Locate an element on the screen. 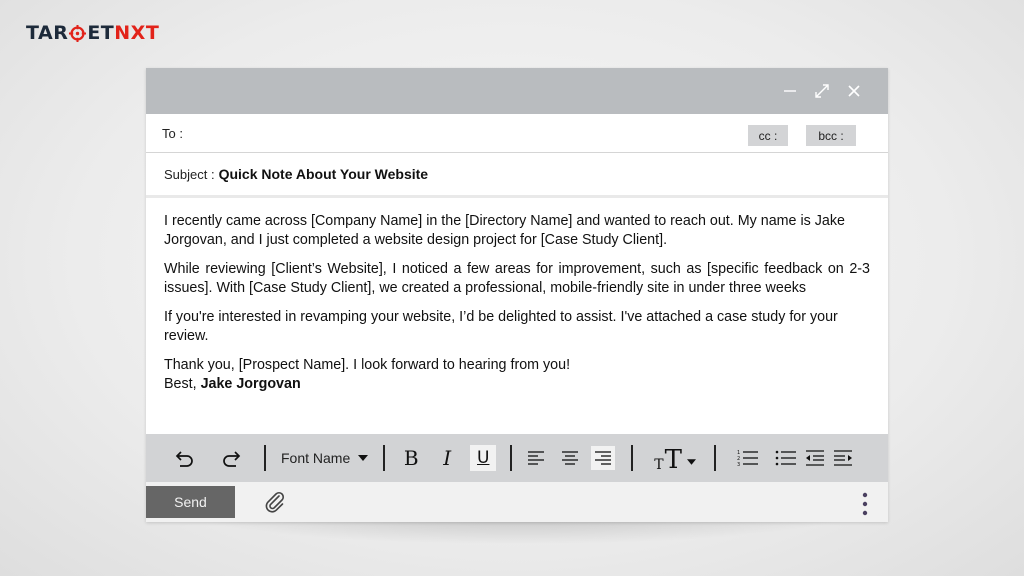 This screenshot has height=576, width=1024. signature: Jake Jorgovan is located at coordinates (250, 383).